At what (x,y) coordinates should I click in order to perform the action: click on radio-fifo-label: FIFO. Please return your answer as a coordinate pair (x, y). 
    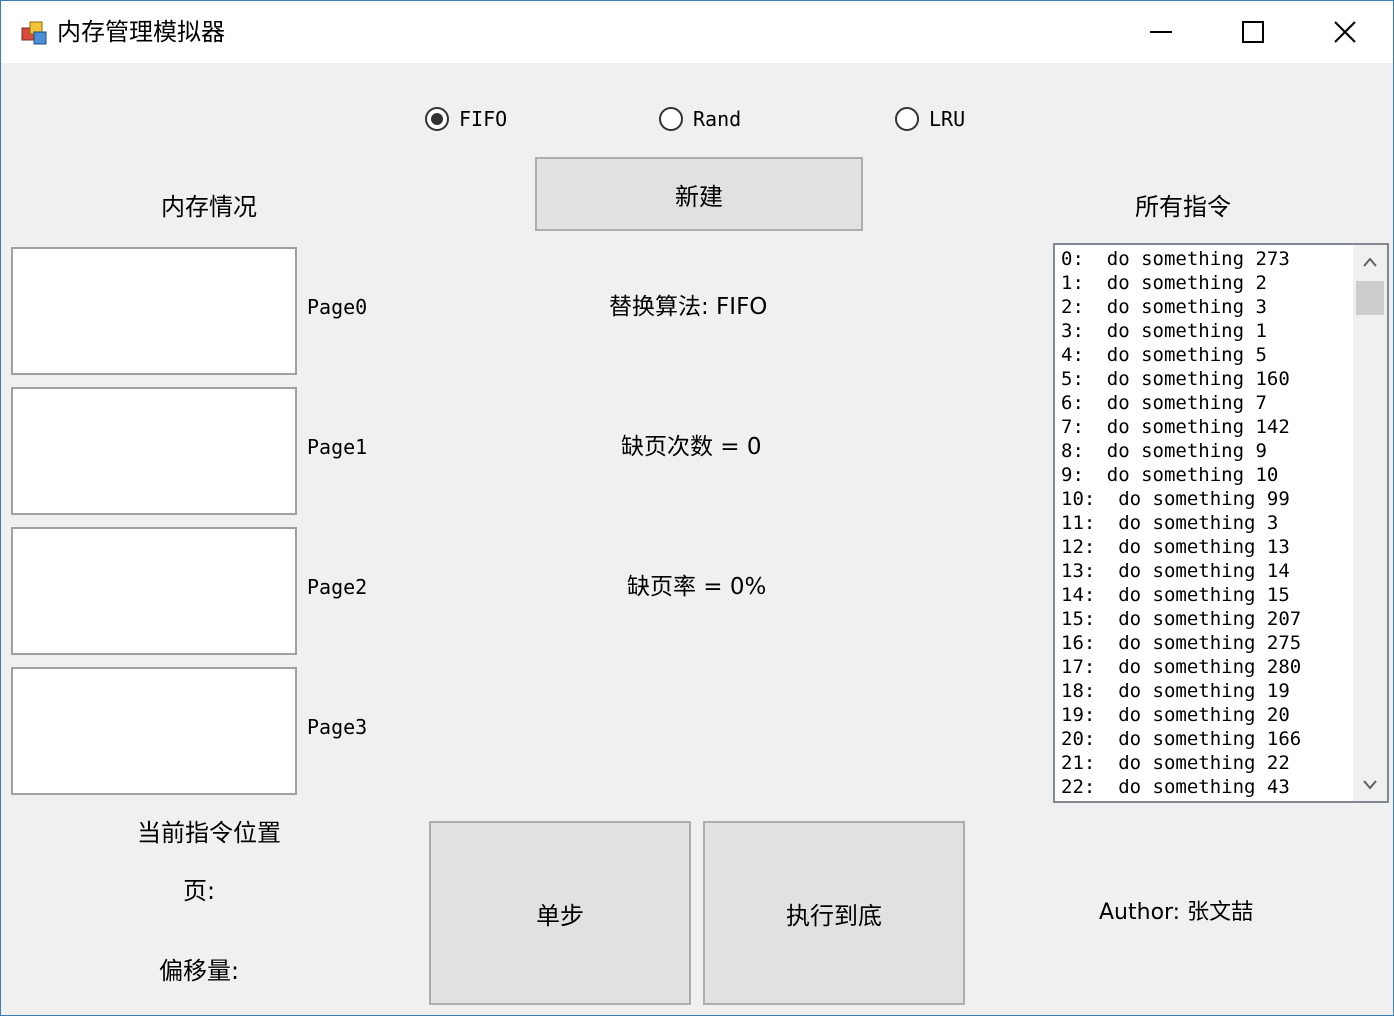
    Looking at the image, I should click on (483, 119).